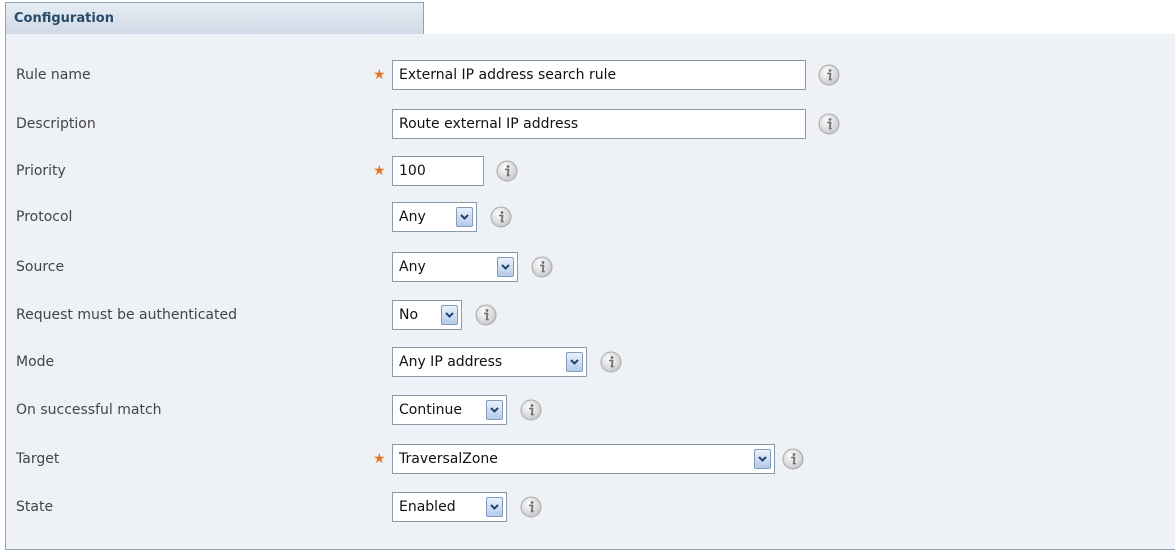  I want to click on rule-name-input, so click(599, 75).